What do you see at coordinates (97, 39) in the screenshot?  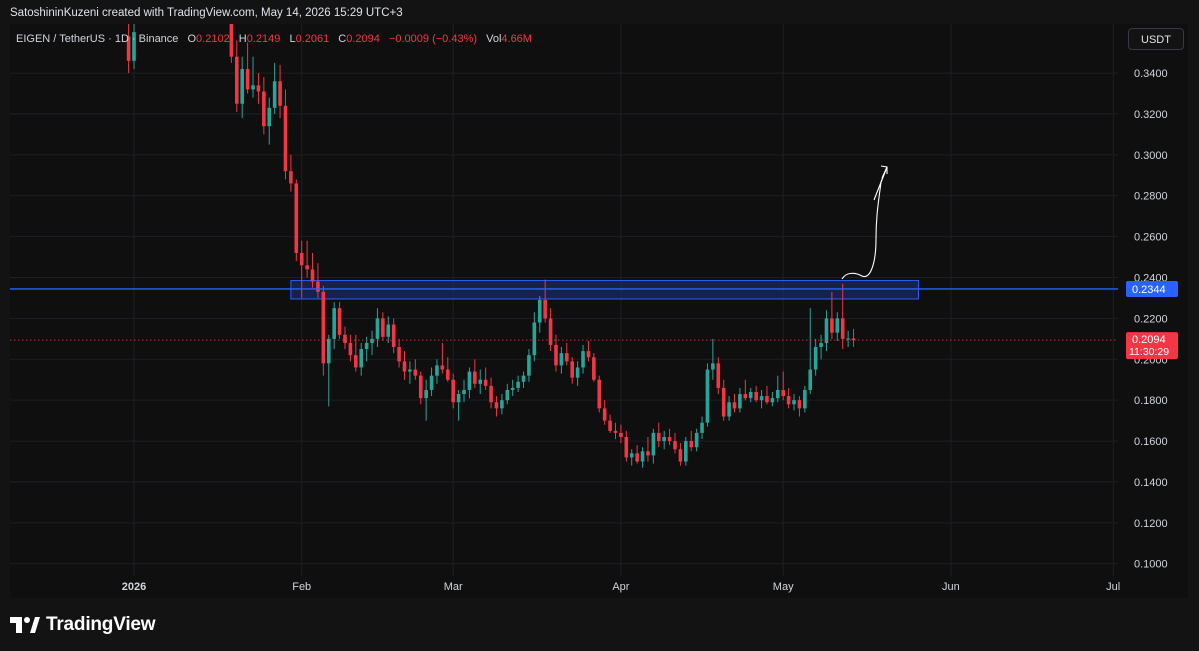 I see `symbol-label: EIGEN / TetherUS · 1D · Binance` at bounding box center [97, 39].